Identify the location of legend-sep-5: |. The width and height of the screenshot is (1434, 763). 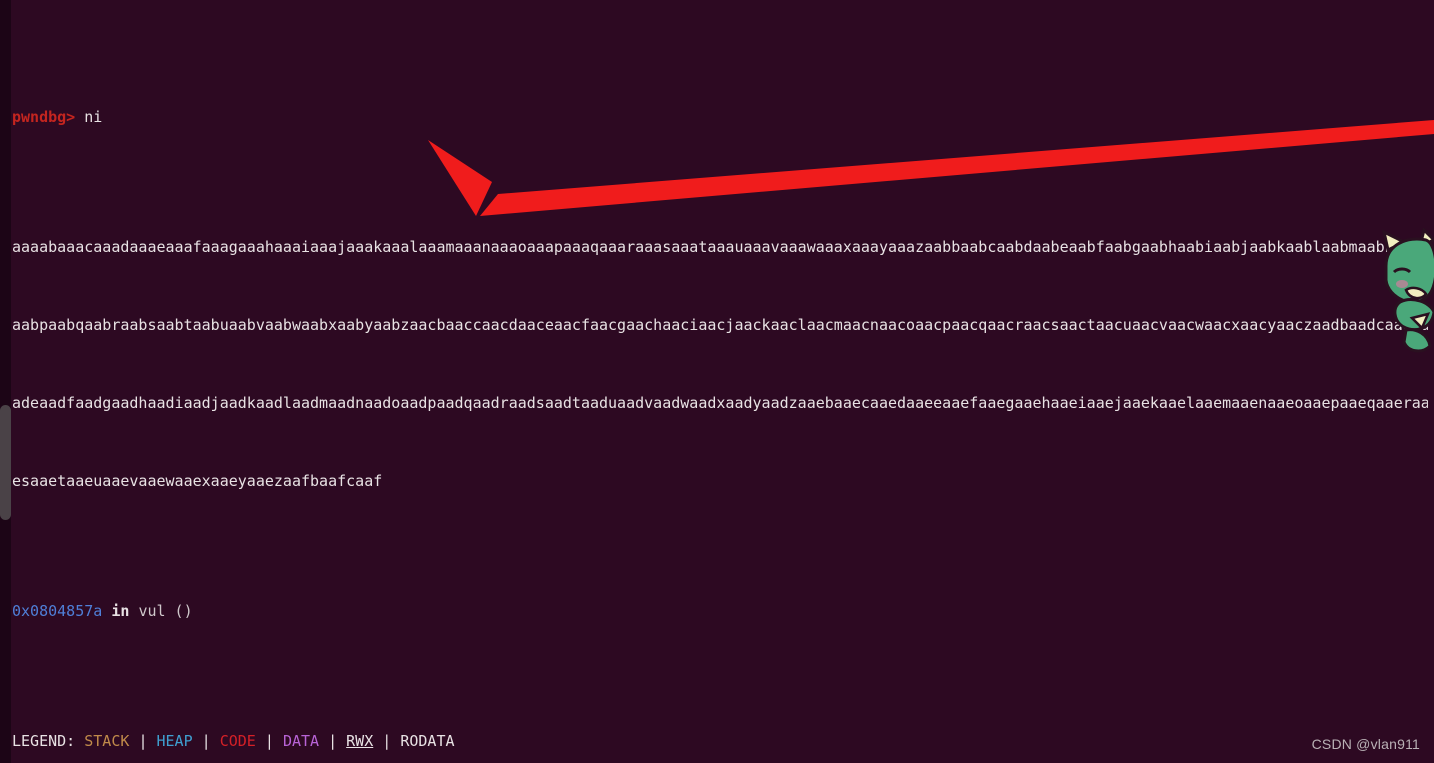
(387, 741).